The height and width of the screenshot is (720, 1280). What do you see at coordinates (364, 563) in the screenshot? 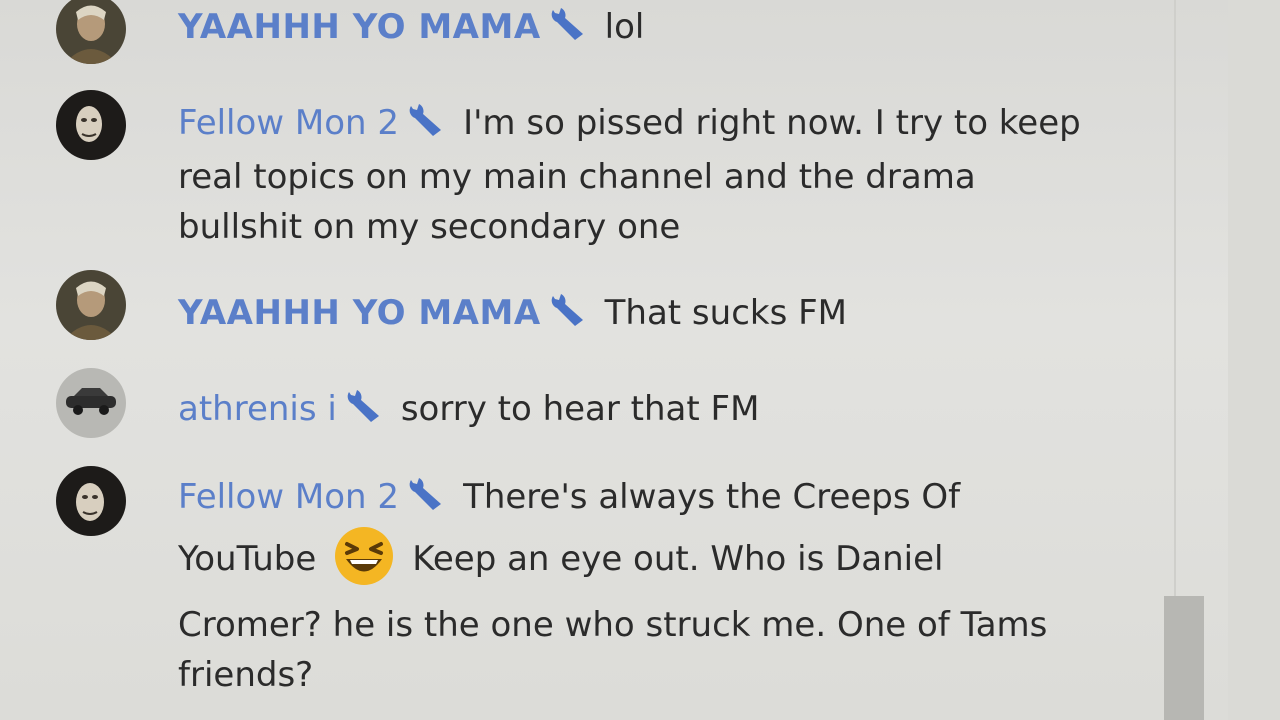
I see `laughing-emoji-icon` at bounding box center [364, 563].